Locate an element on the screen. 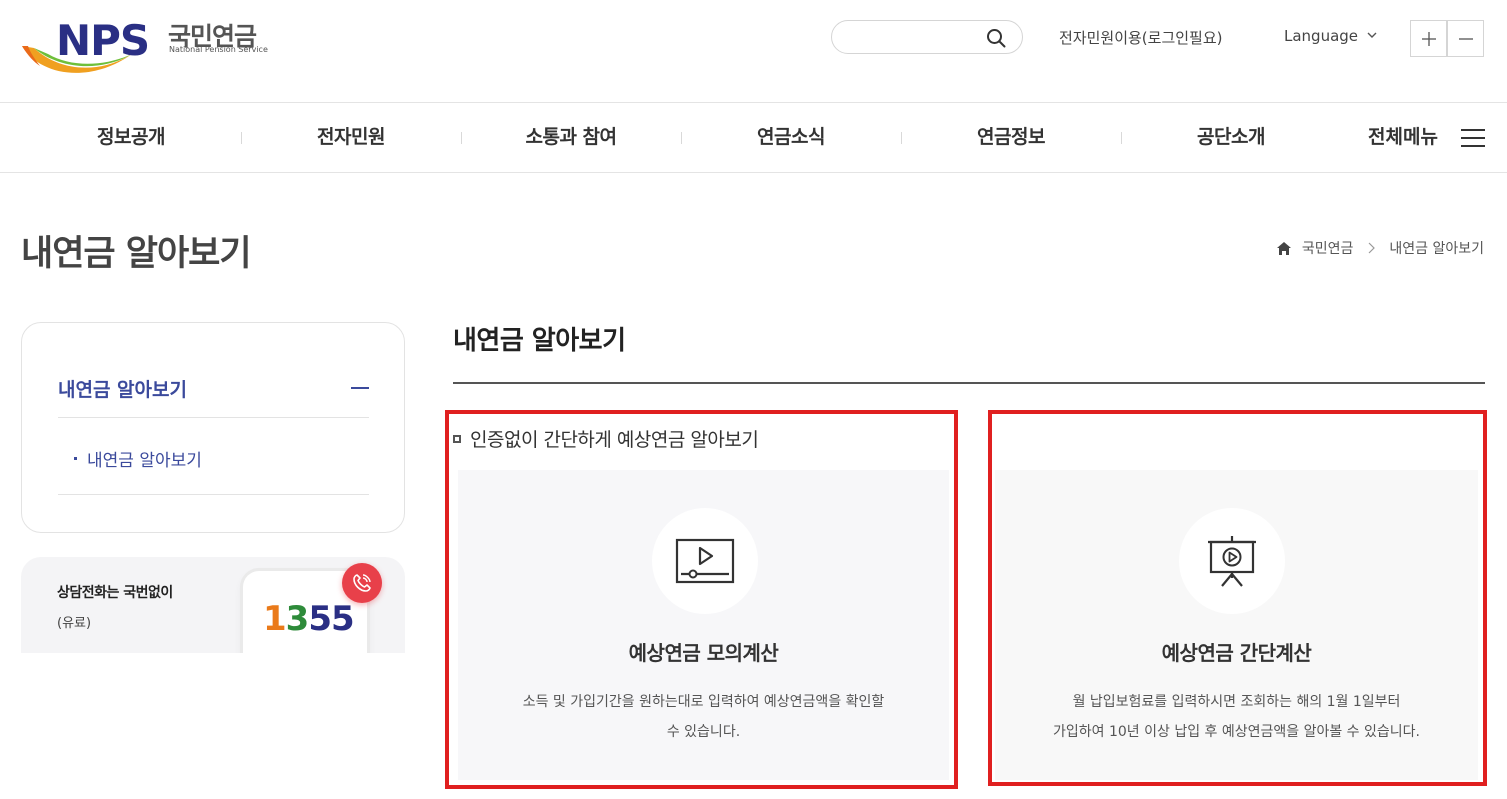 This screenshot has width=1507, height=799. call-number: 1355 is located at coordinates (309, 619).